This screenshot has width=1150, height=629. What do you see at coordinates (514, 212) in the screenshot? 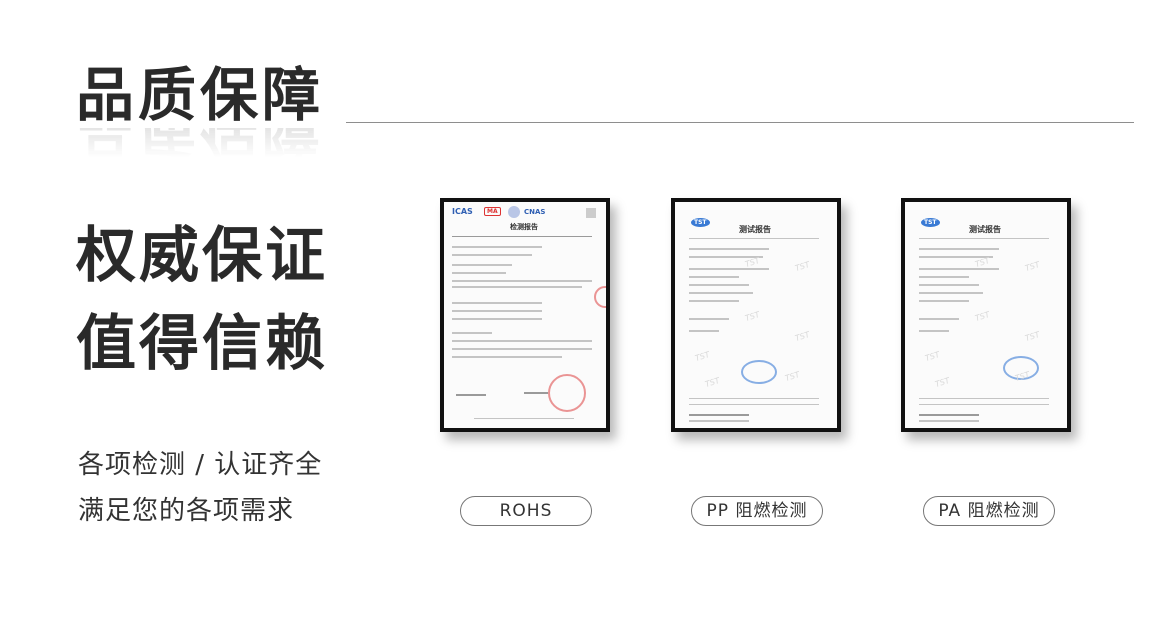
I see `accreditation-seal-icon` at bounding box center [514, 212].